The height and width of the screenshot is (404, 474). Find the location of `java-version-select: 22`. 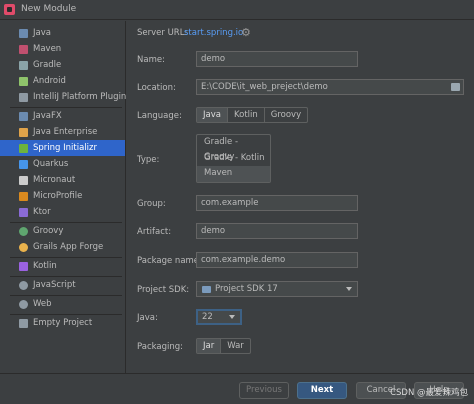

java-version-select: 22 is located at coordinates (219, 317).